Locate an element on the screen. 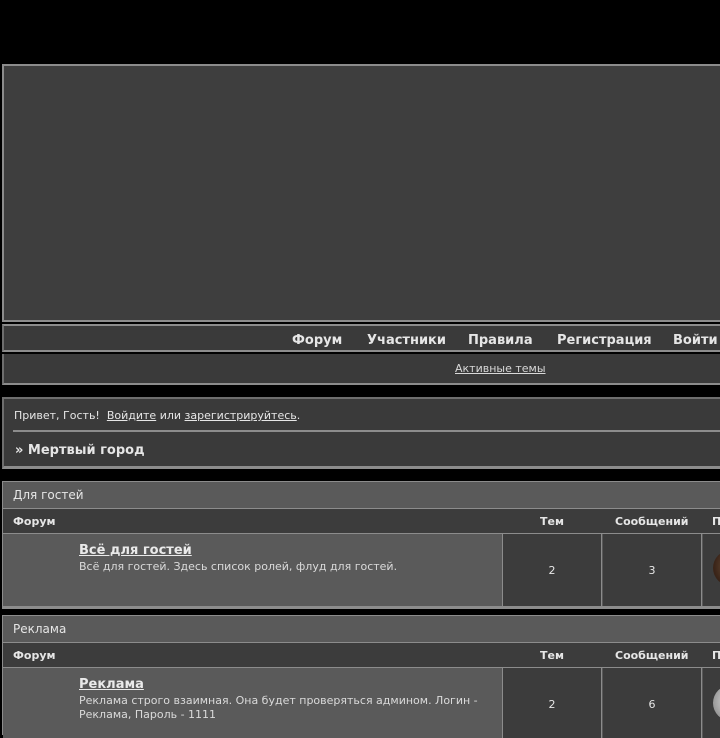 This screenshot has width=720, height=738. active-topics-link: Активные темы is located at coordinates (500, 368).